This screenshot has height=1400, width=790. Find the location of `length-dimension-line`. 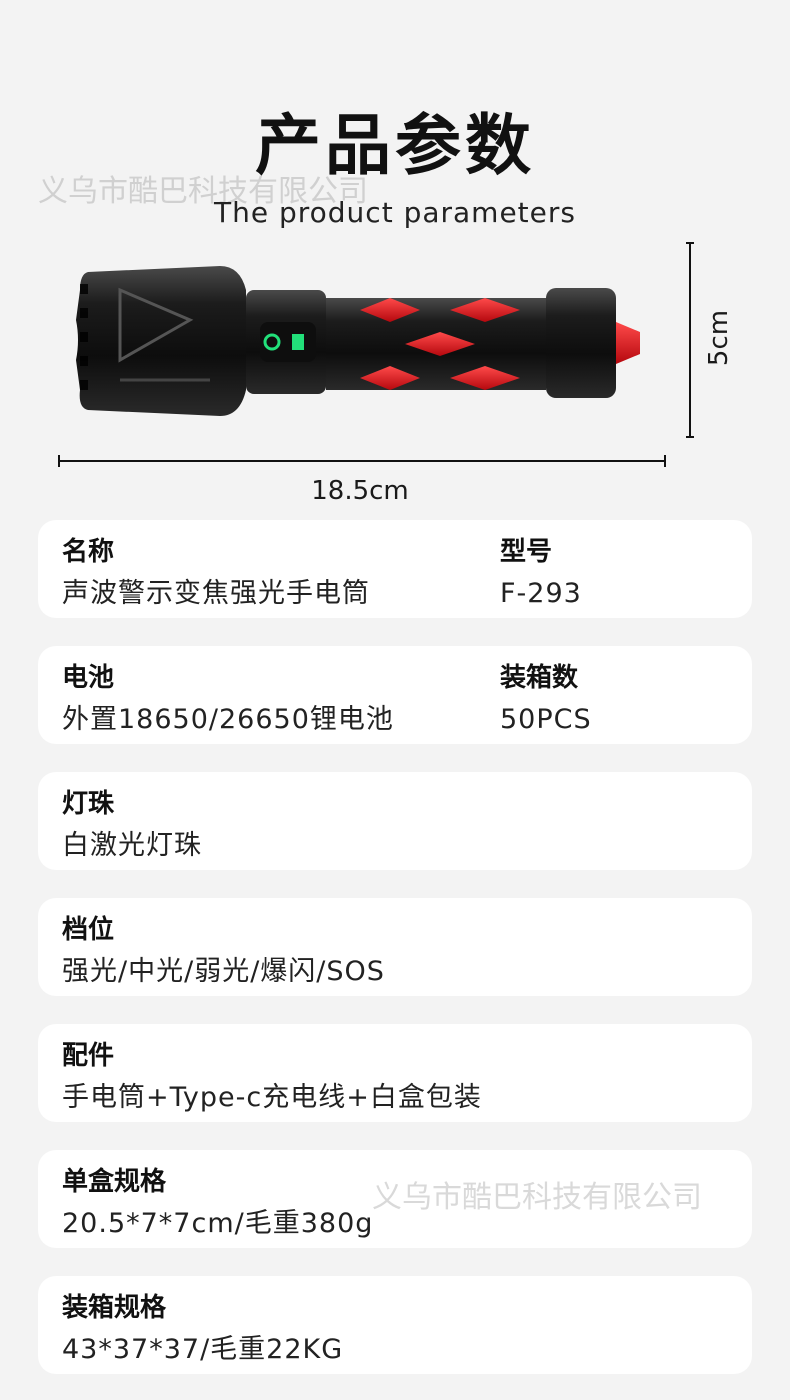

length-dimension-line is located at coordinates (362, 461).